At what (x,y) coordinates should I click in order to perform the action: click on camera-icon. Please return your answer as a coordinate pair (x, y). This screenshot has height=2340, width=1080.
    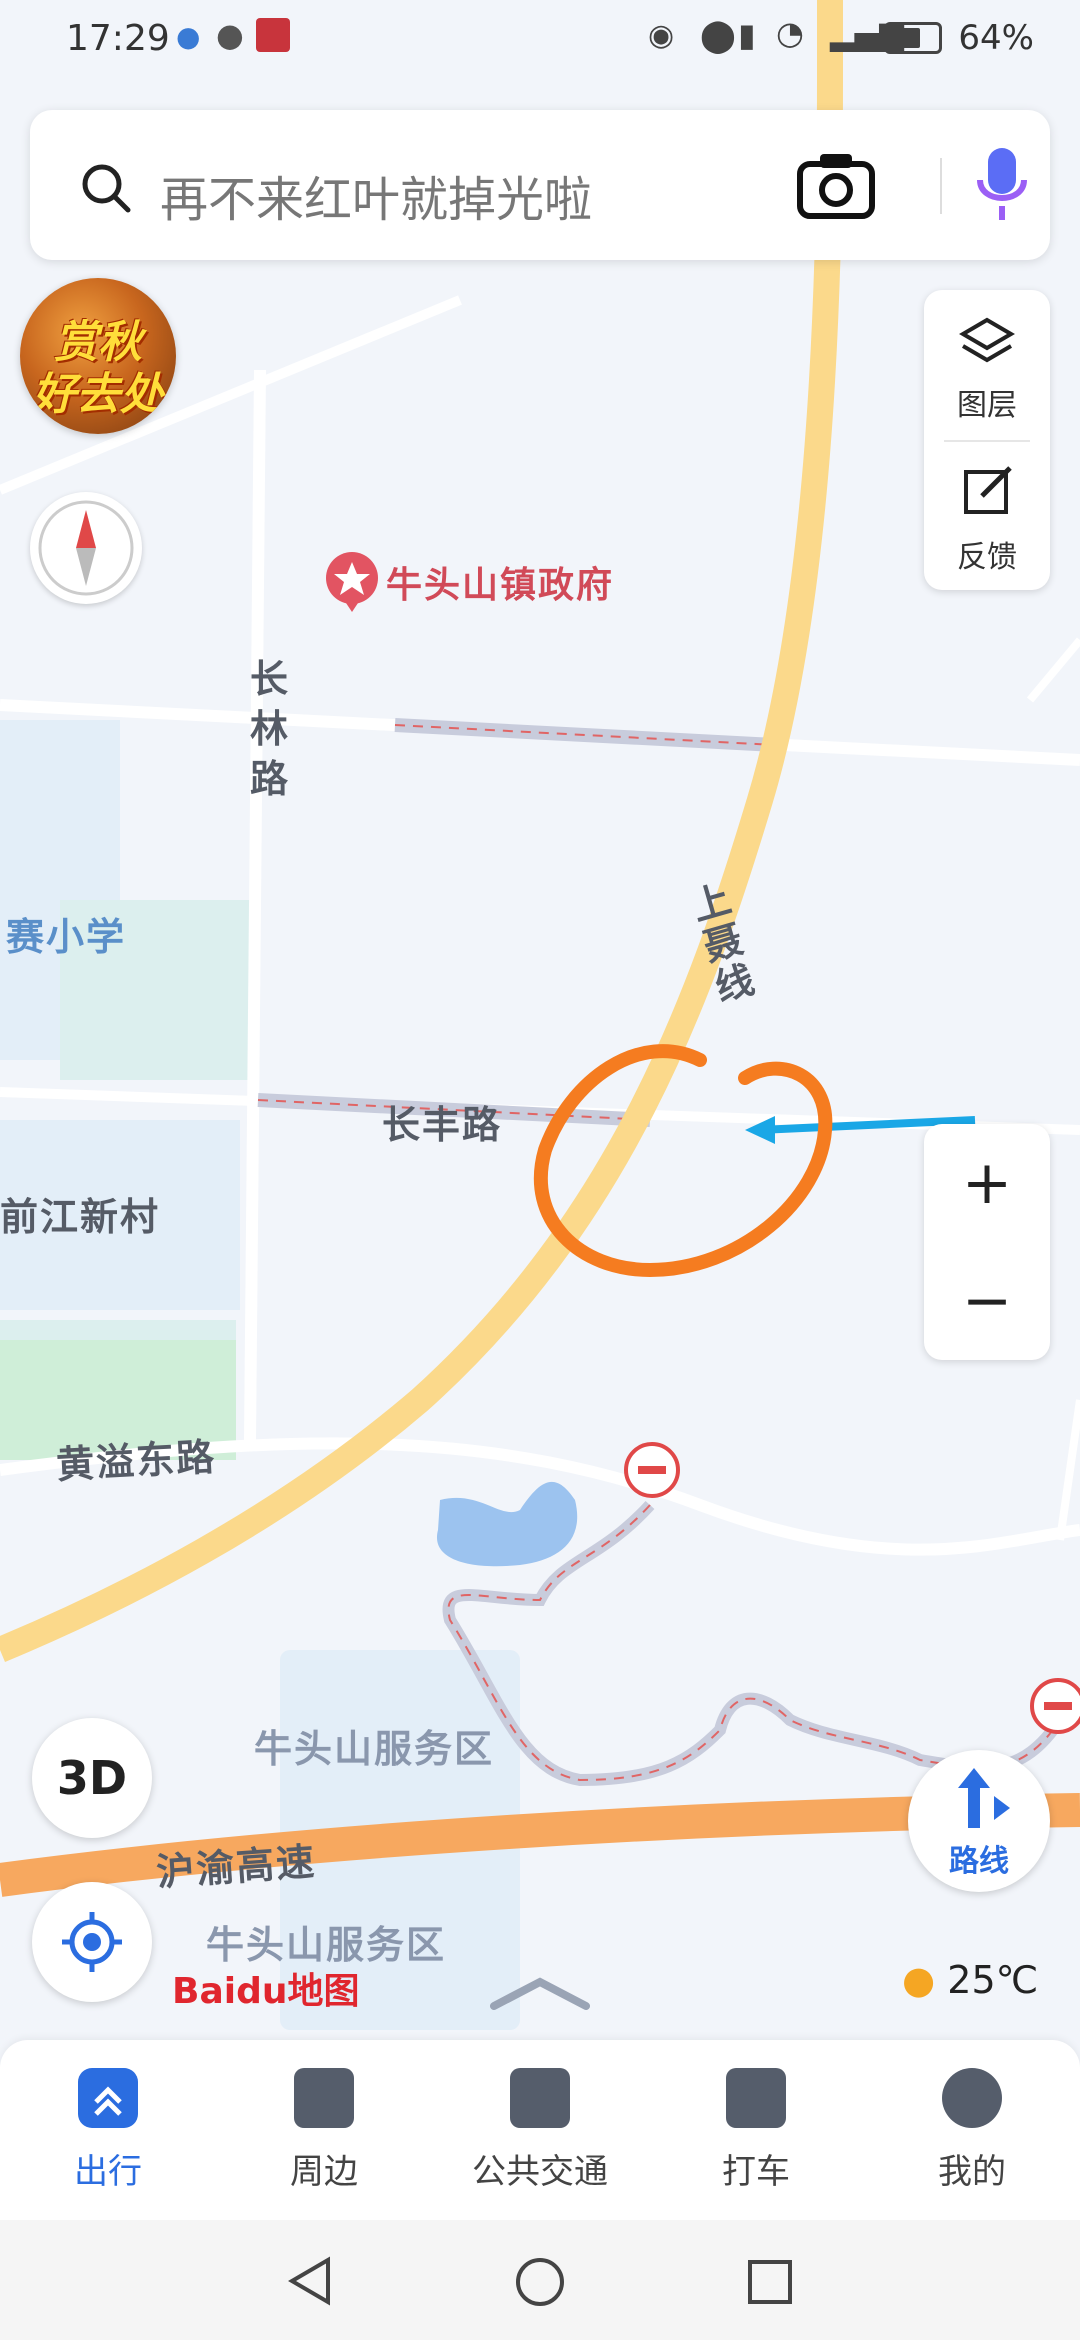
    Looking at the image, I should click on (836, 184).